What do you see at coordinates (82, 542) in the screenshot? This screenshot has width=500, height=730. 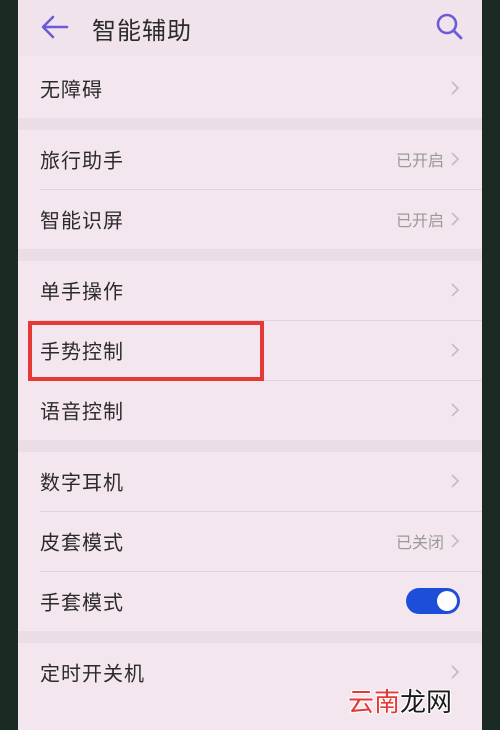 I see `menu-item-label: 皮套模式` at bounding box center [82, 542].